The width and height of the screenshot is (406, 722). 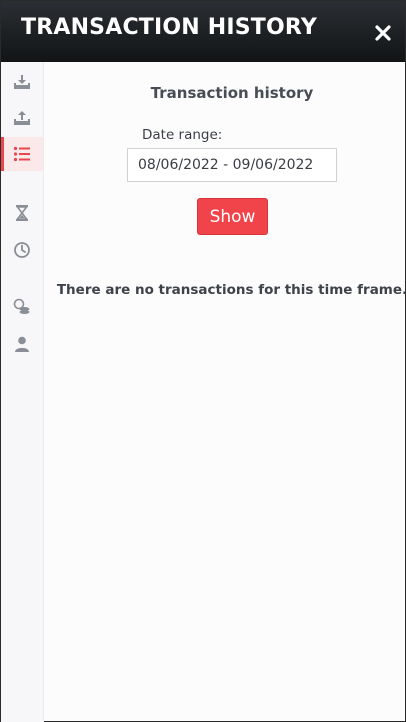 I want to click on clock-icon, so click(x=22, y=250).